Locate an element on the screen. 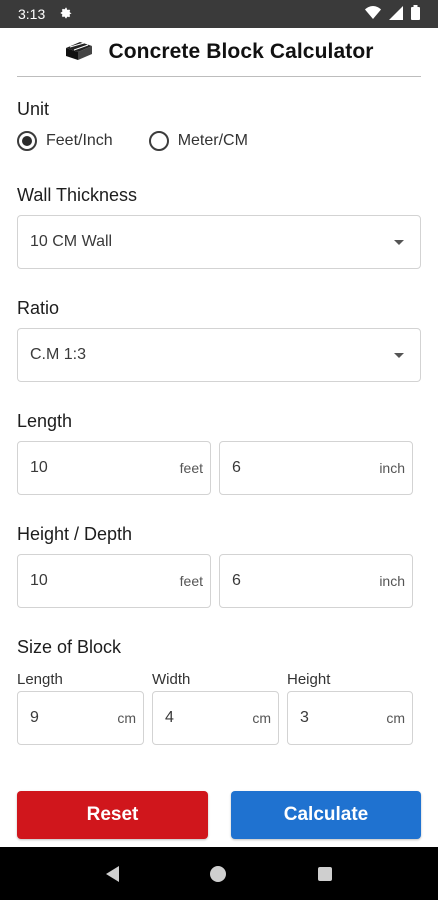  status-time: 3:13 is located at coordinates (32, 14).